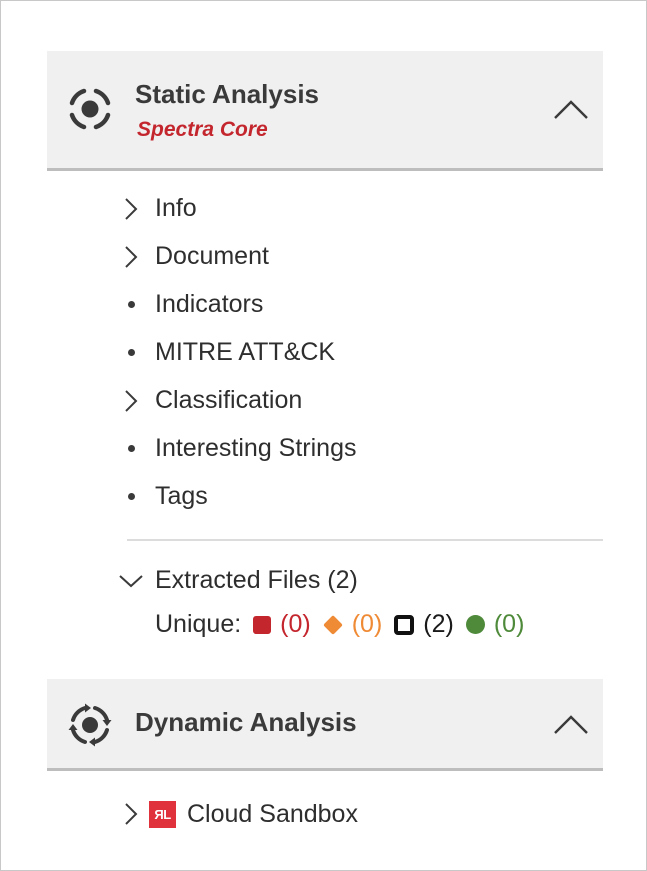  Describe the element at coordinates (246, 722) in the screenshot. I see `panel-title: Dynamic Analysis` at that location.